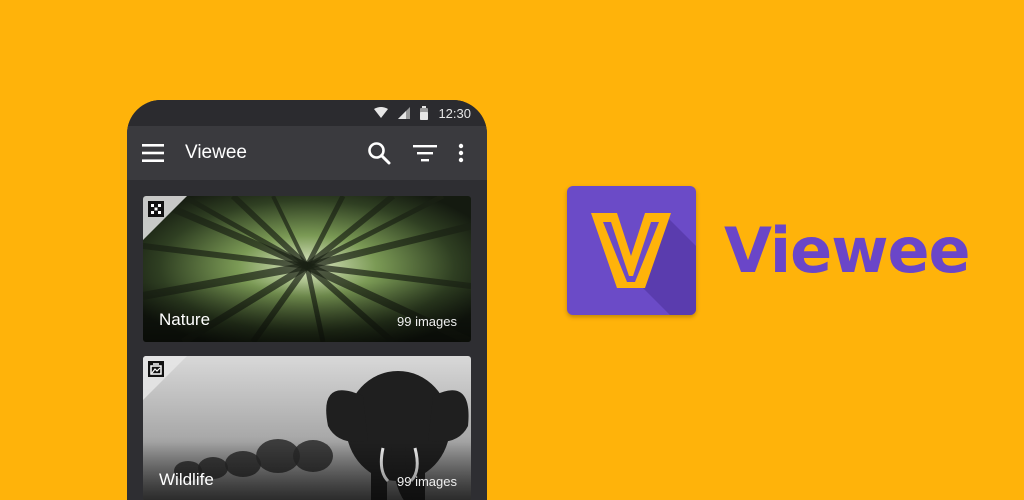  What do you see at coordinates (307, 113) in the screenshot?
I see `status-bar: 12:30` at bounding box center [307, 113].